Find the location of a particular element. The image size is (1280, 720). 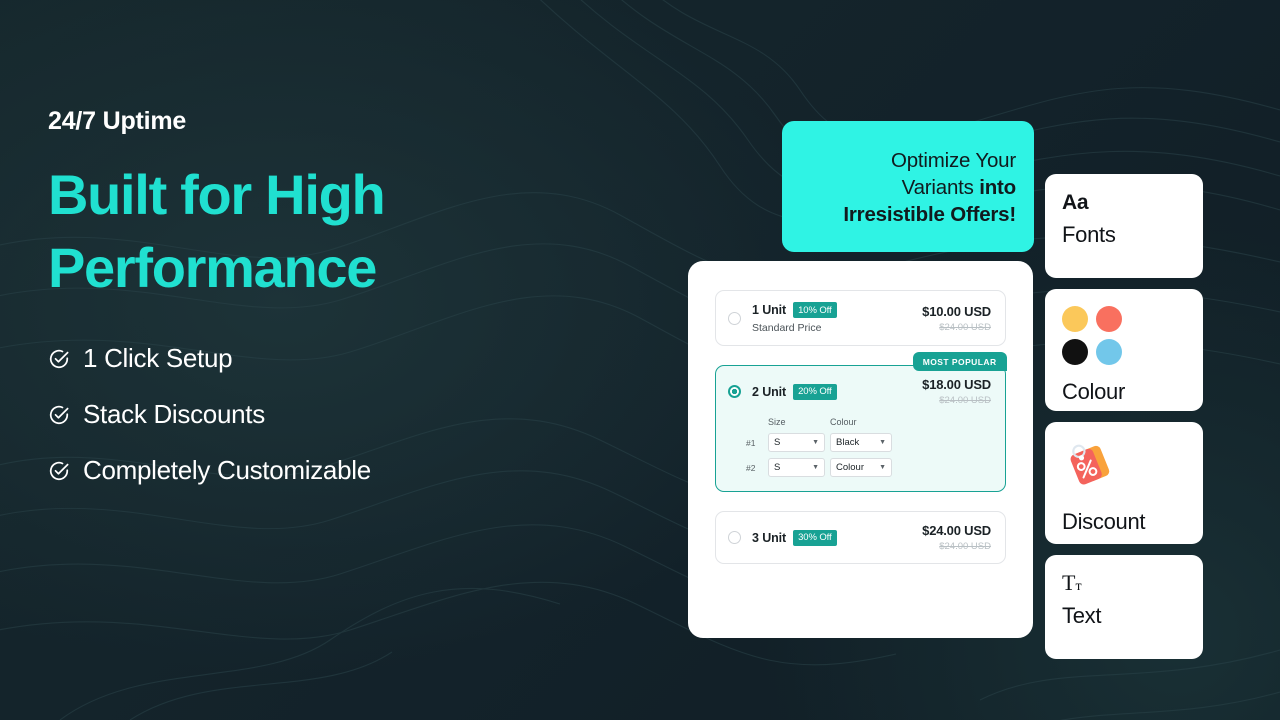

offer-unit-label: 1 Unit is located at coordinates (769, 310).